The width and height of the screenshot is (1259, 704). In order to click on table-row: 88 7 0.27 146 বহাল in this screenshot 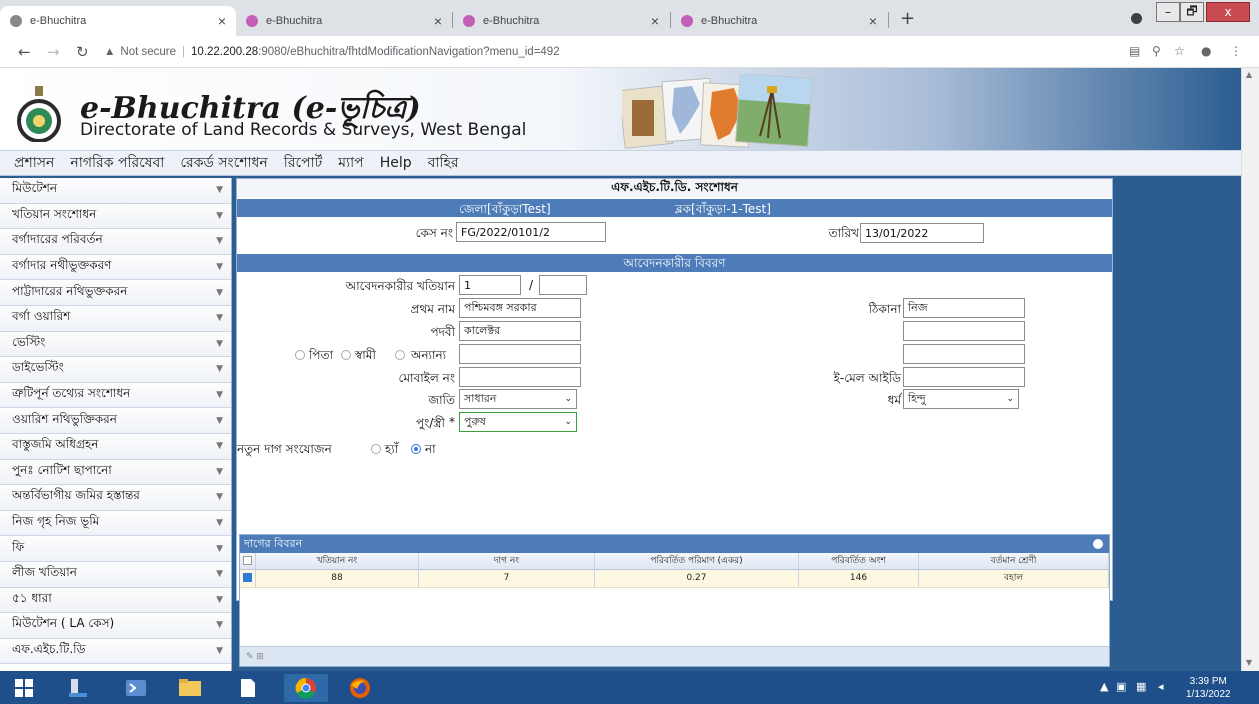, I will do `click(674, 579)`.